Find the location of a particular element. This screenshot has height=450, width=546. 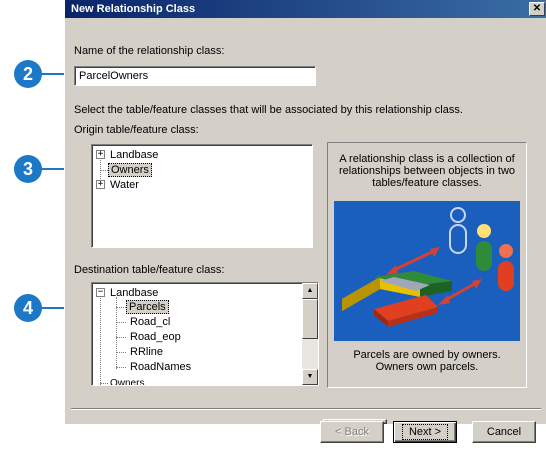

scroll-down-icon: ▼ is located at coordinates (310, 377).